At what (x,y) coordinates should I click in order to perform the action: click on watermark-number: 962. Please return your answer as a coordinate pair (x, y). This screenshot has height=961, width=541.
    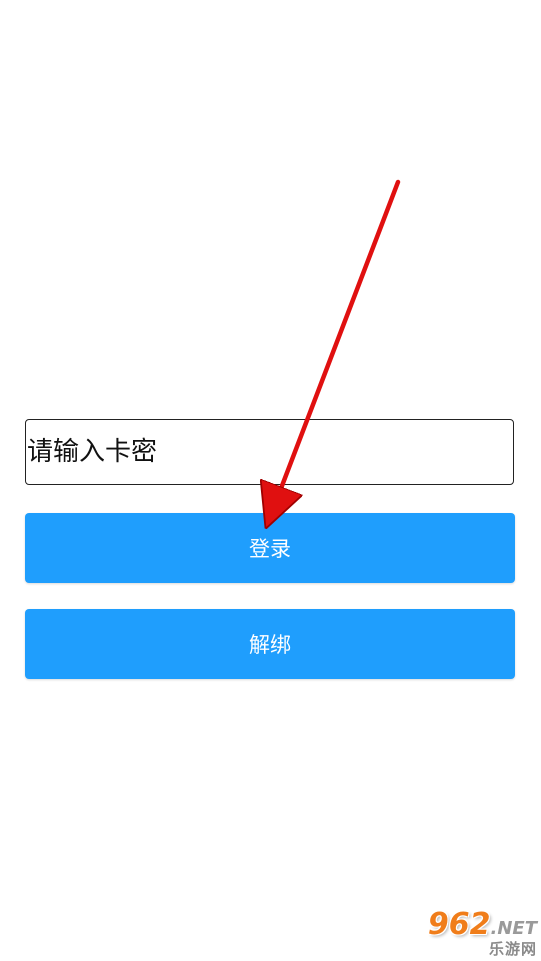
    Looking at the image, I should click on (459, 924).